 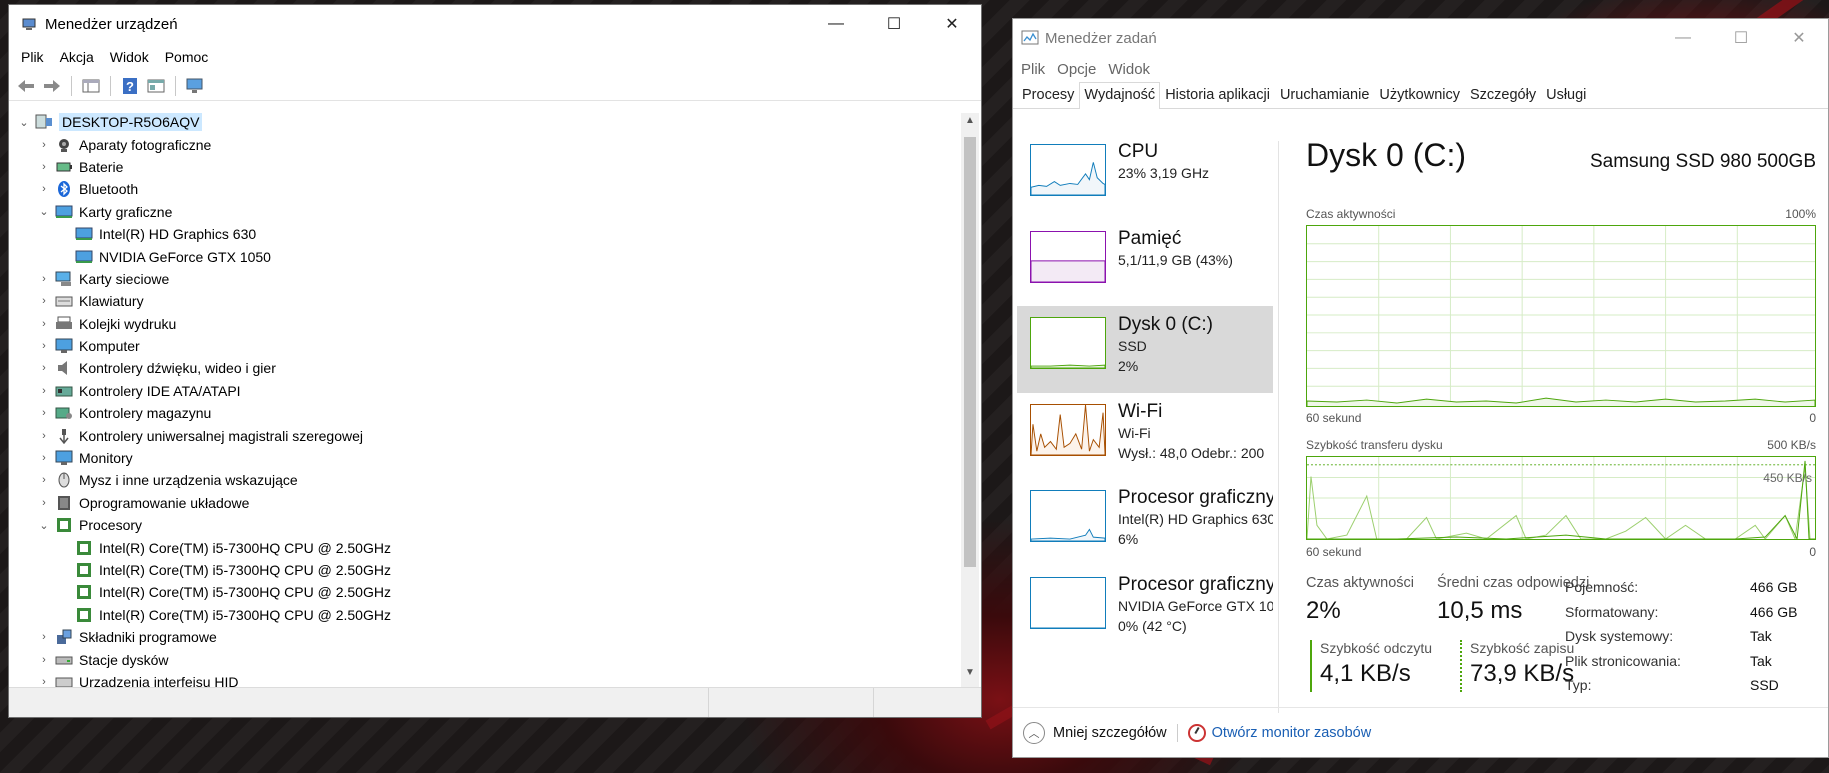 I want to click on tree-item-label: Aparaty fotograficzne, so click(x=145, y=144).